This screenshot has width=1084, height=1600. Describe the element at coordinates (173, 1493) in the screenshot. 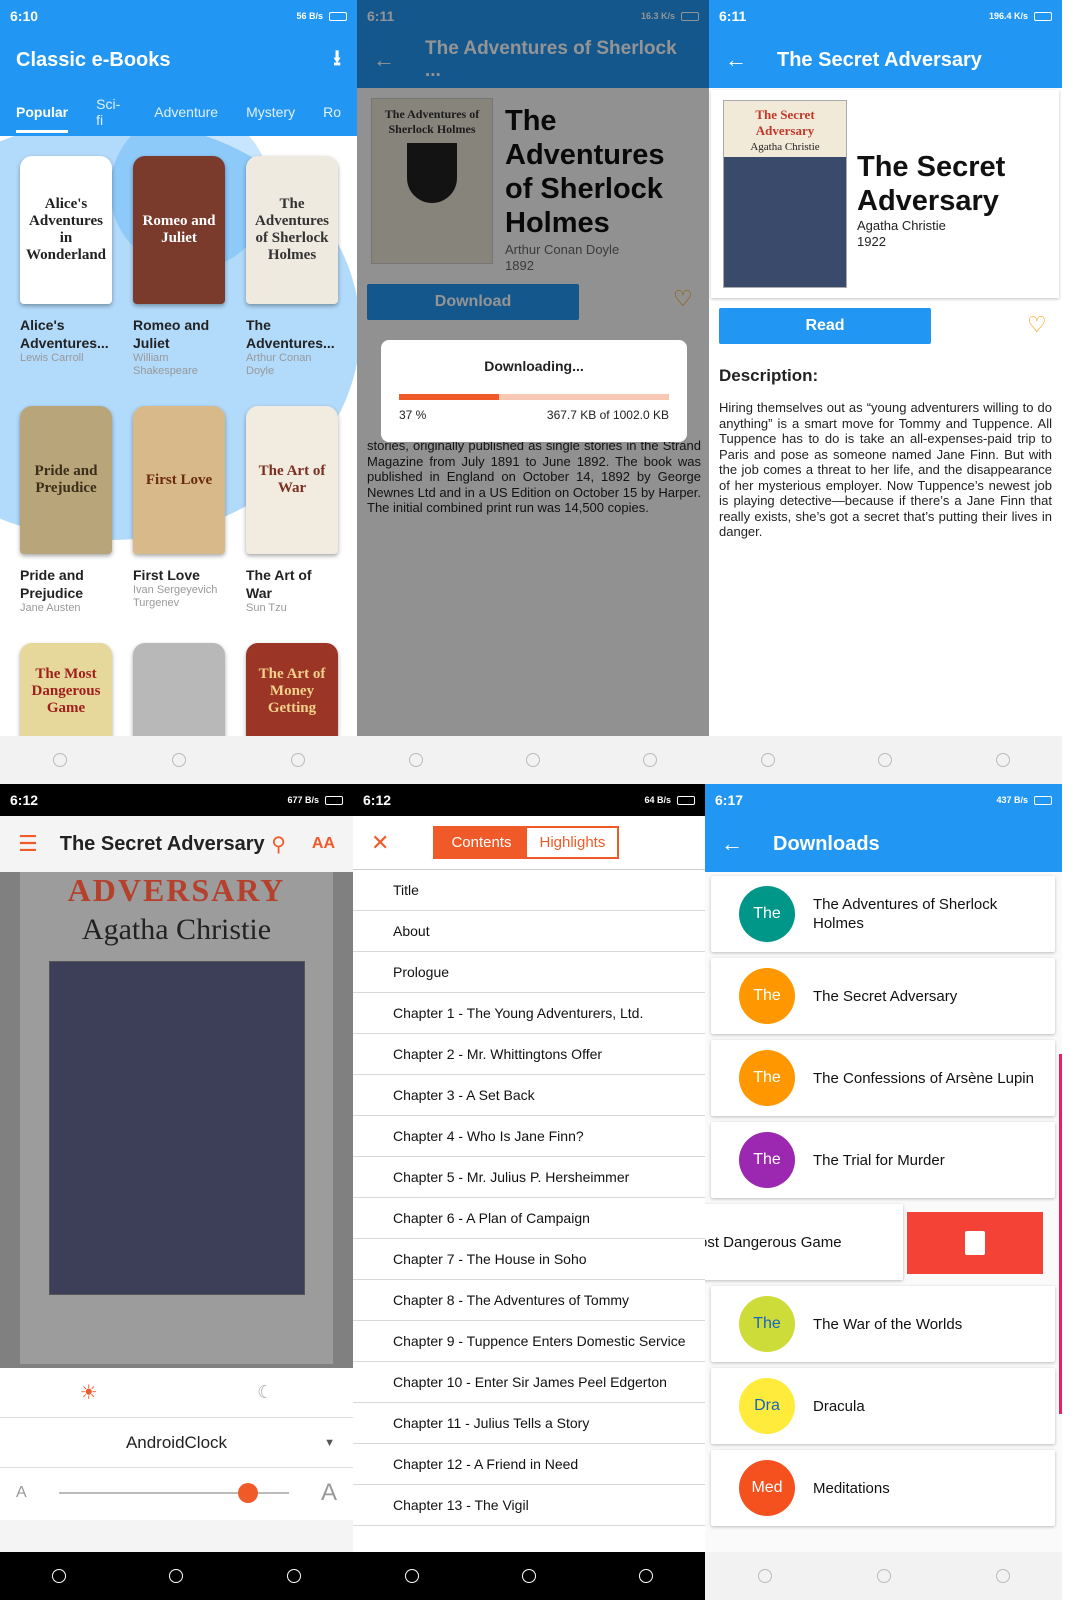

I see `font-size-slider` at that location.